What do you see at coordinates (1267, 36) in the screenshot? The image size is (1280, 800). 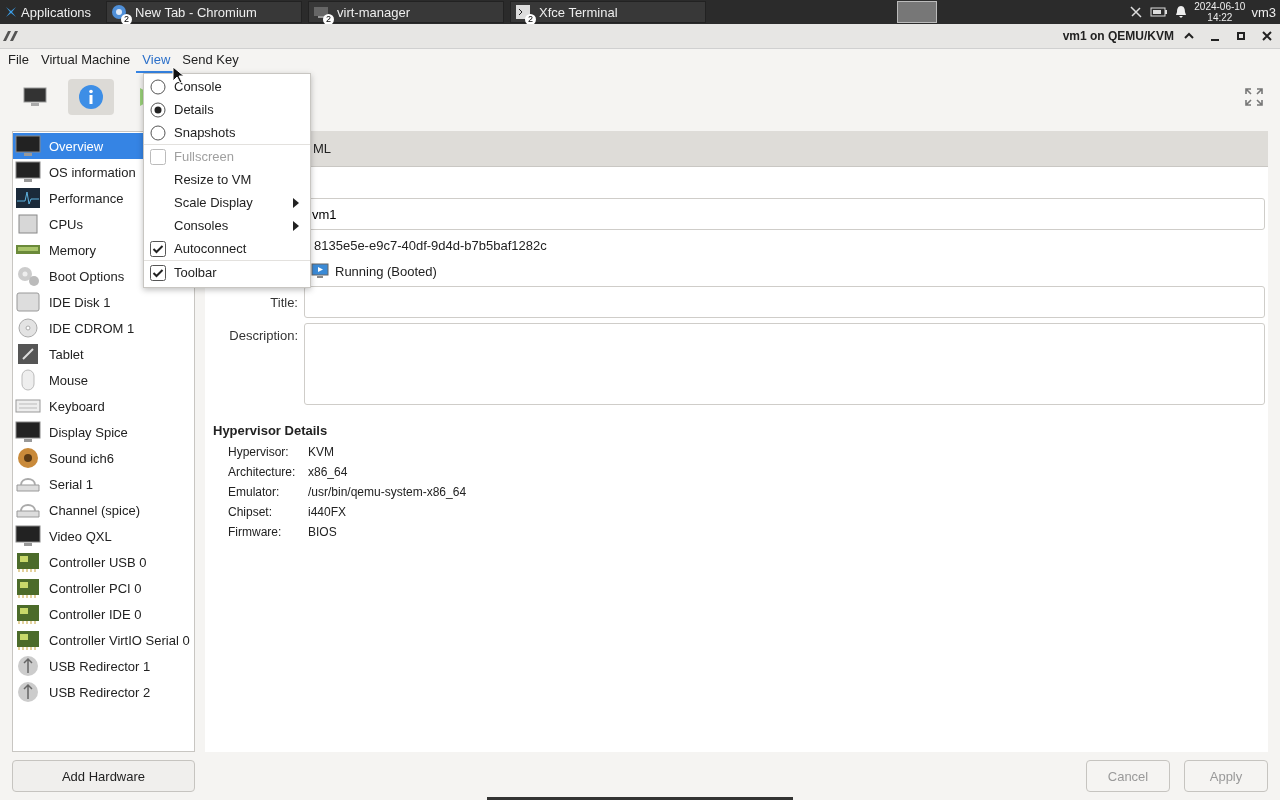 I see `close-icon` at bounding box center [1267, 36].